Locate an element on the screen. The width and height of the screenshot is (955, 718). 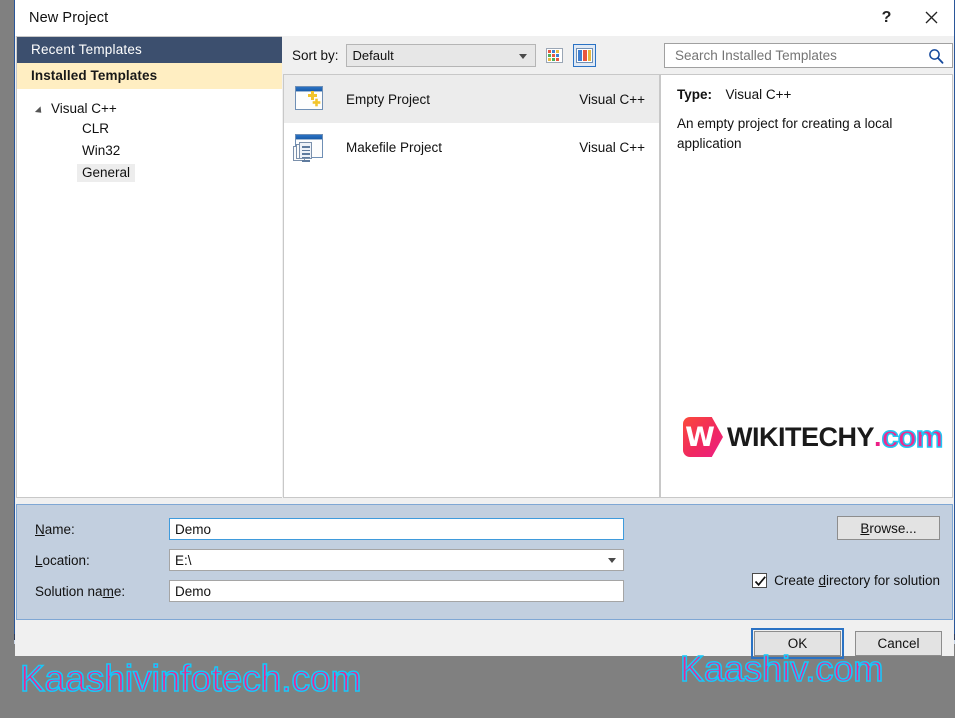
sort-toolbar: Sort by: Default is located at coordinates (471, 55).